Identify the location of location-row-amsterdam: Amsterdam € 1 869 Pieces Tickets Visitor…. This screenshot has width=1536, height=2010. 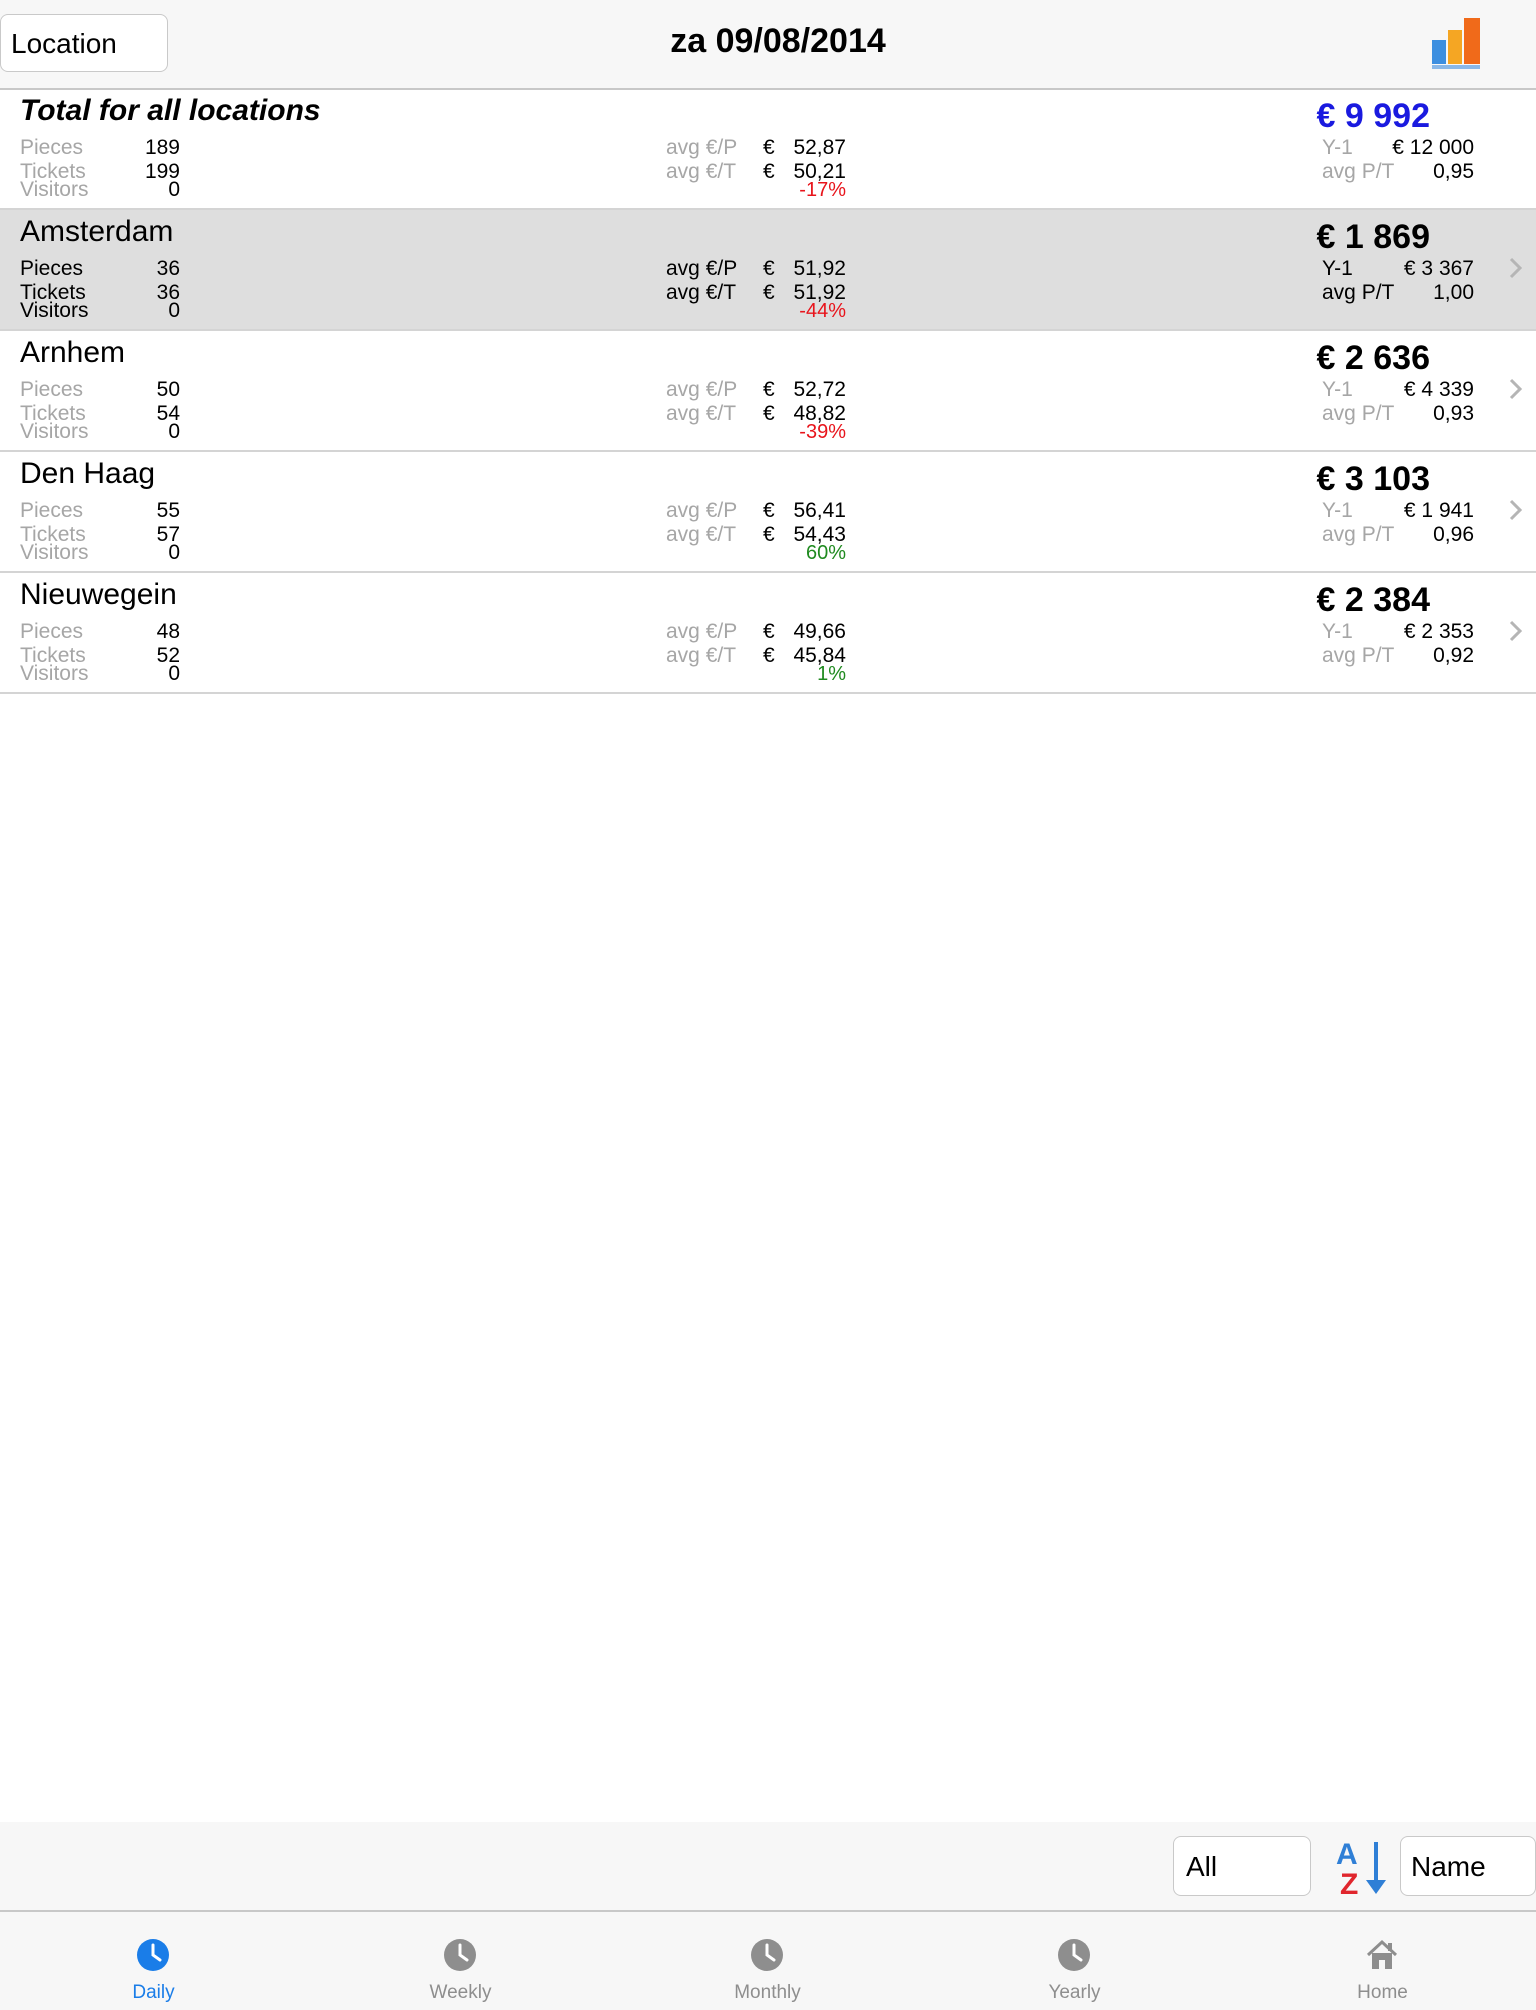
(768, 270).